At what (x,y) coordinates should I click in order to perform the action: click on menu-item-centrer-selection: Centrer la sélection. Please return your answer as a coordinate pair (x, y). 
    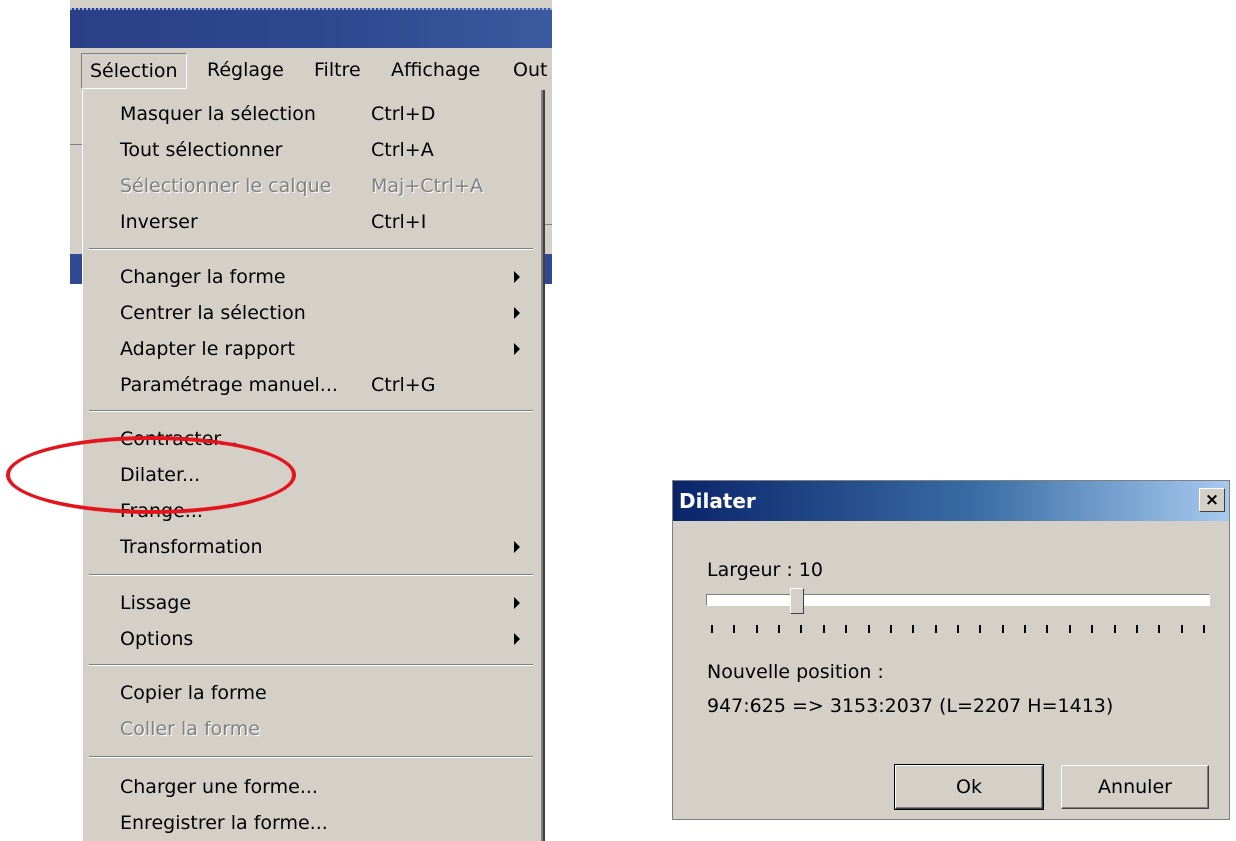
    Looking at the image, I should click on (312, 313).